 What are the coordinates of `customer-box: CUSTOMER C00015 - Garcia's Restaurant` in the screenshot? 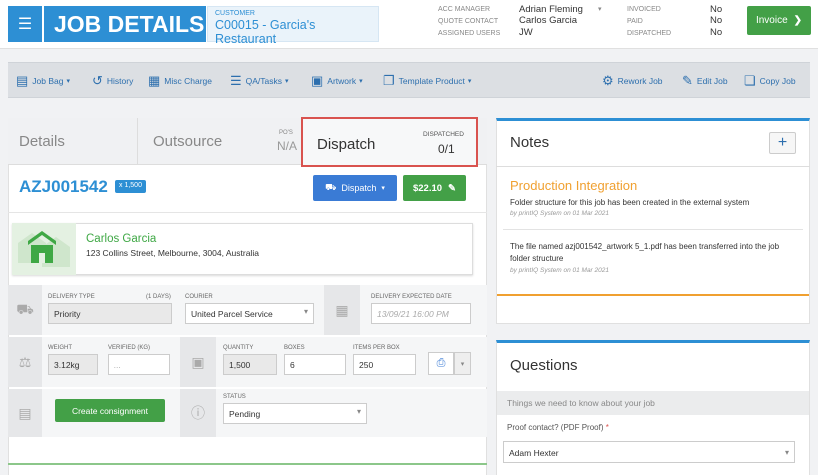 It's located at (293, 26).